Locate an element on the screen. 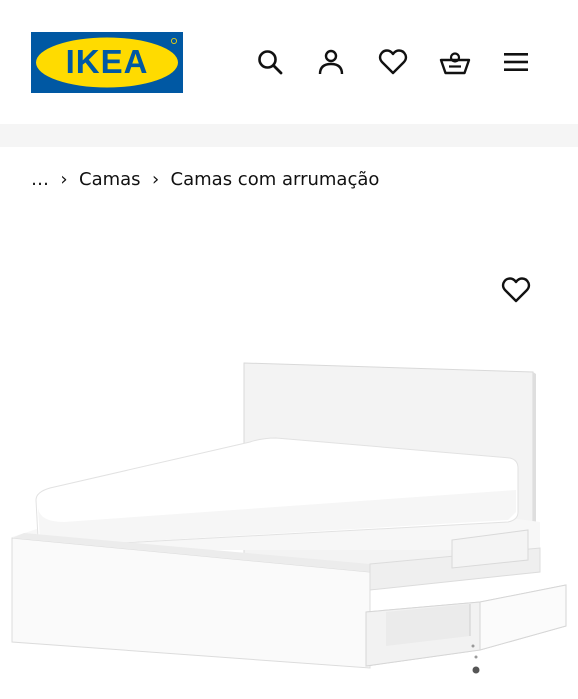  menu-icon is located at coordinates (516, 62).